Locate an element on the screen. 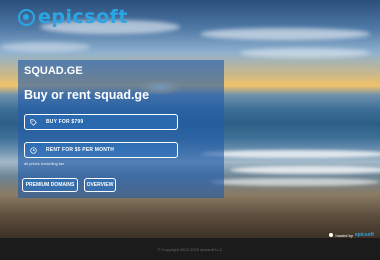 This screenshot has width=380, height=260. copyright-text: © Copyright 2022-2023 epicsoft LLC is located at coordinates (190, 249).